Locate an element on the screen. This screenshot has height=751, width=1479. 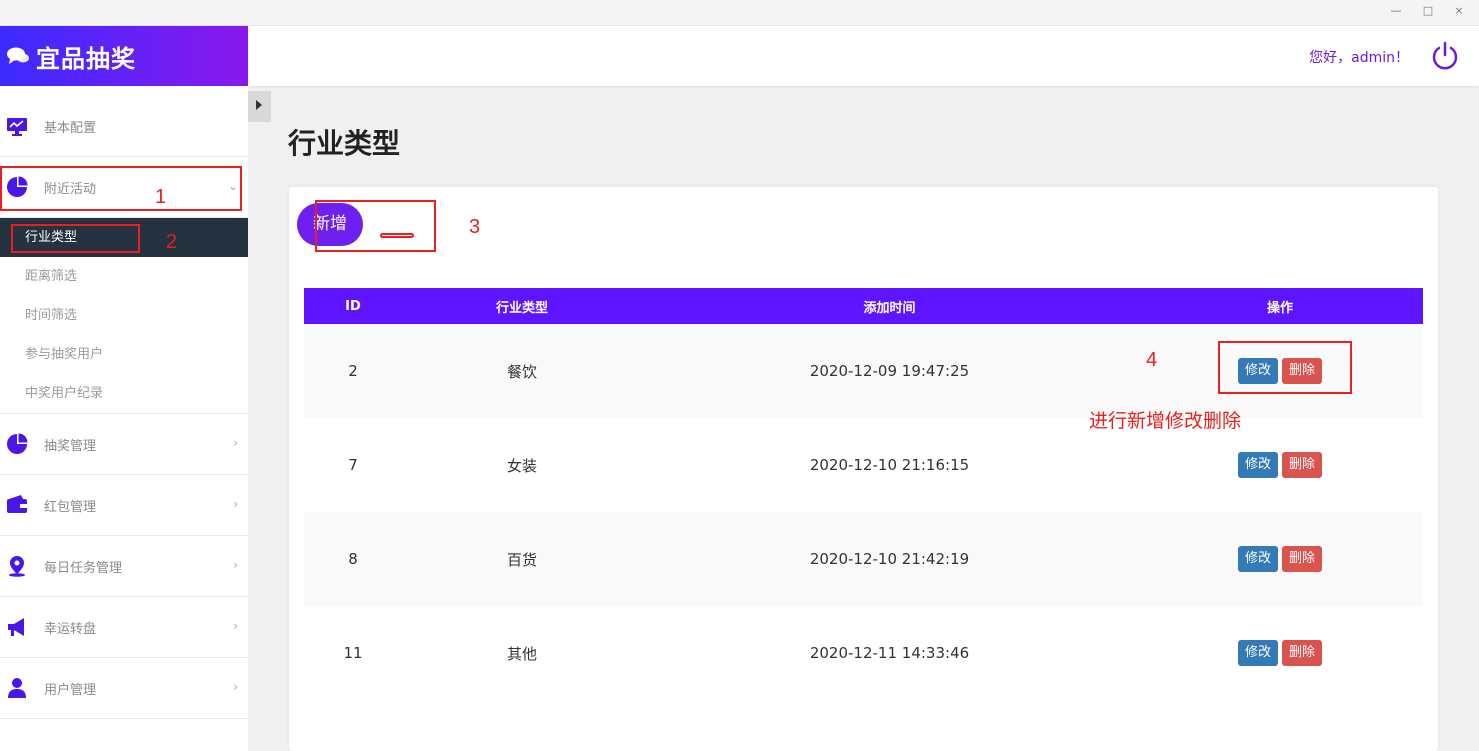
annotation-note: 进行新增修改删除 is located at coordinates (1165, 421).